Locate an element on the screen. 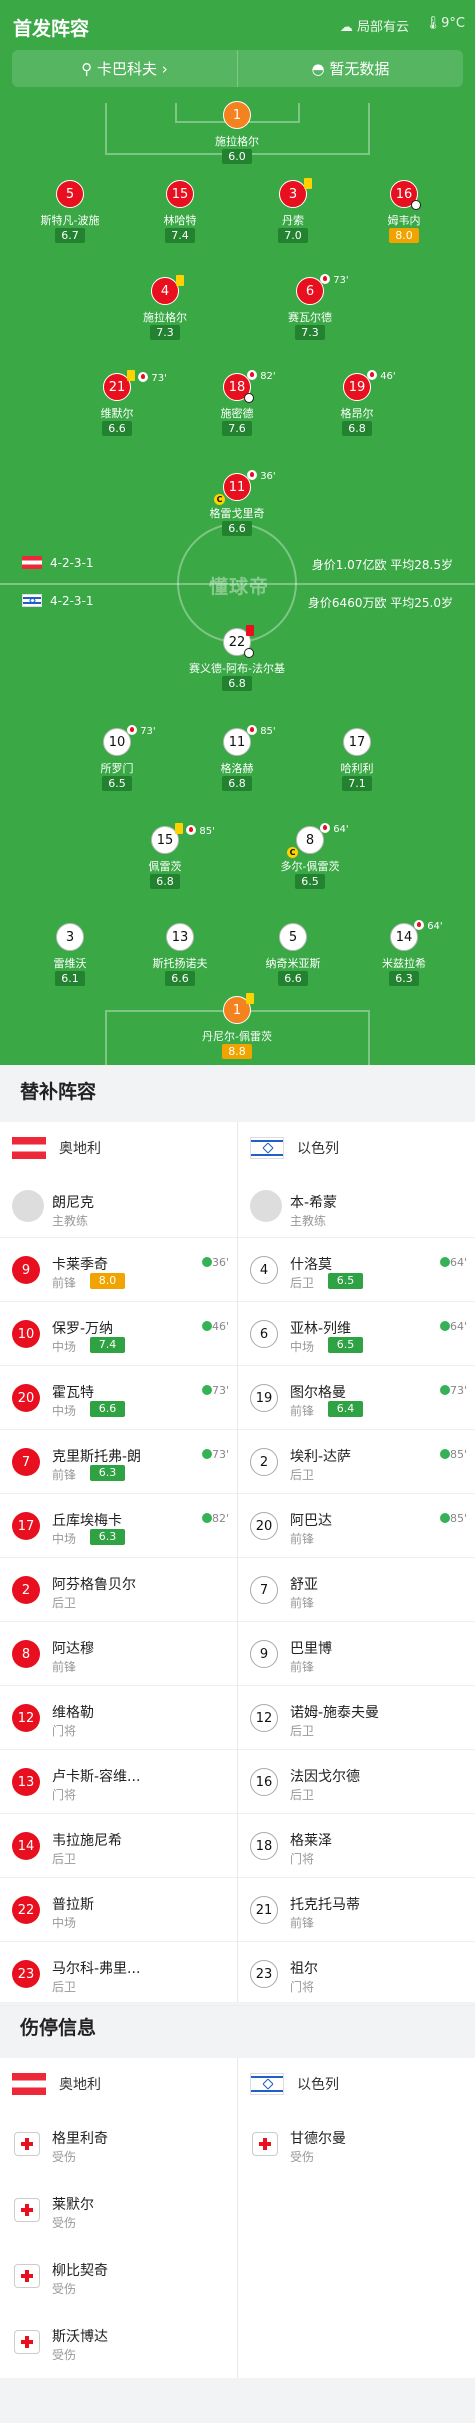 The width and height of the screenshot is (475, 2423). player-name: 祖尔 is located at coordinates (304, 1969).